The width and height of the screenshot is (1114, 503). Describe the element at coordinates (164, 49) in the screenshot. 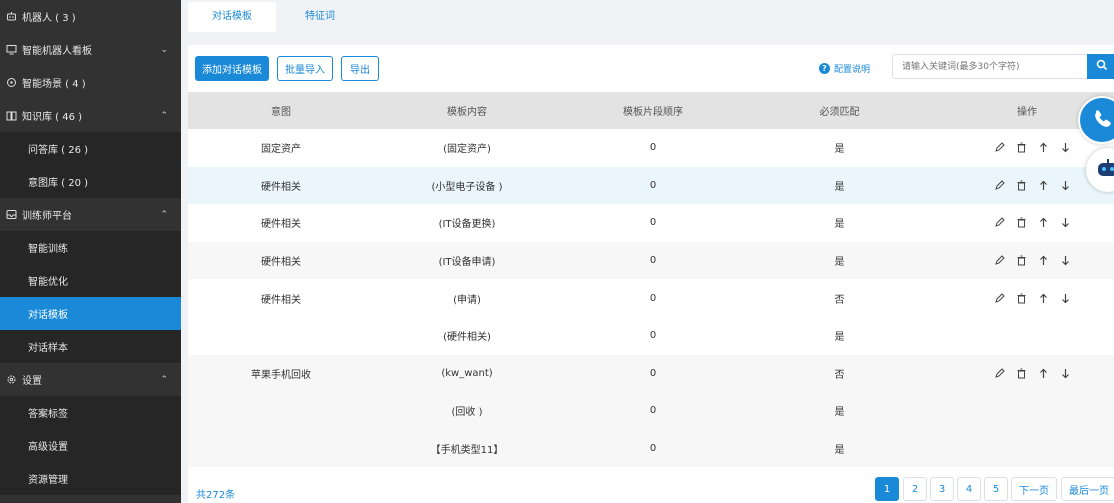

I see `chevron-down-icon: ⌄` at that location.